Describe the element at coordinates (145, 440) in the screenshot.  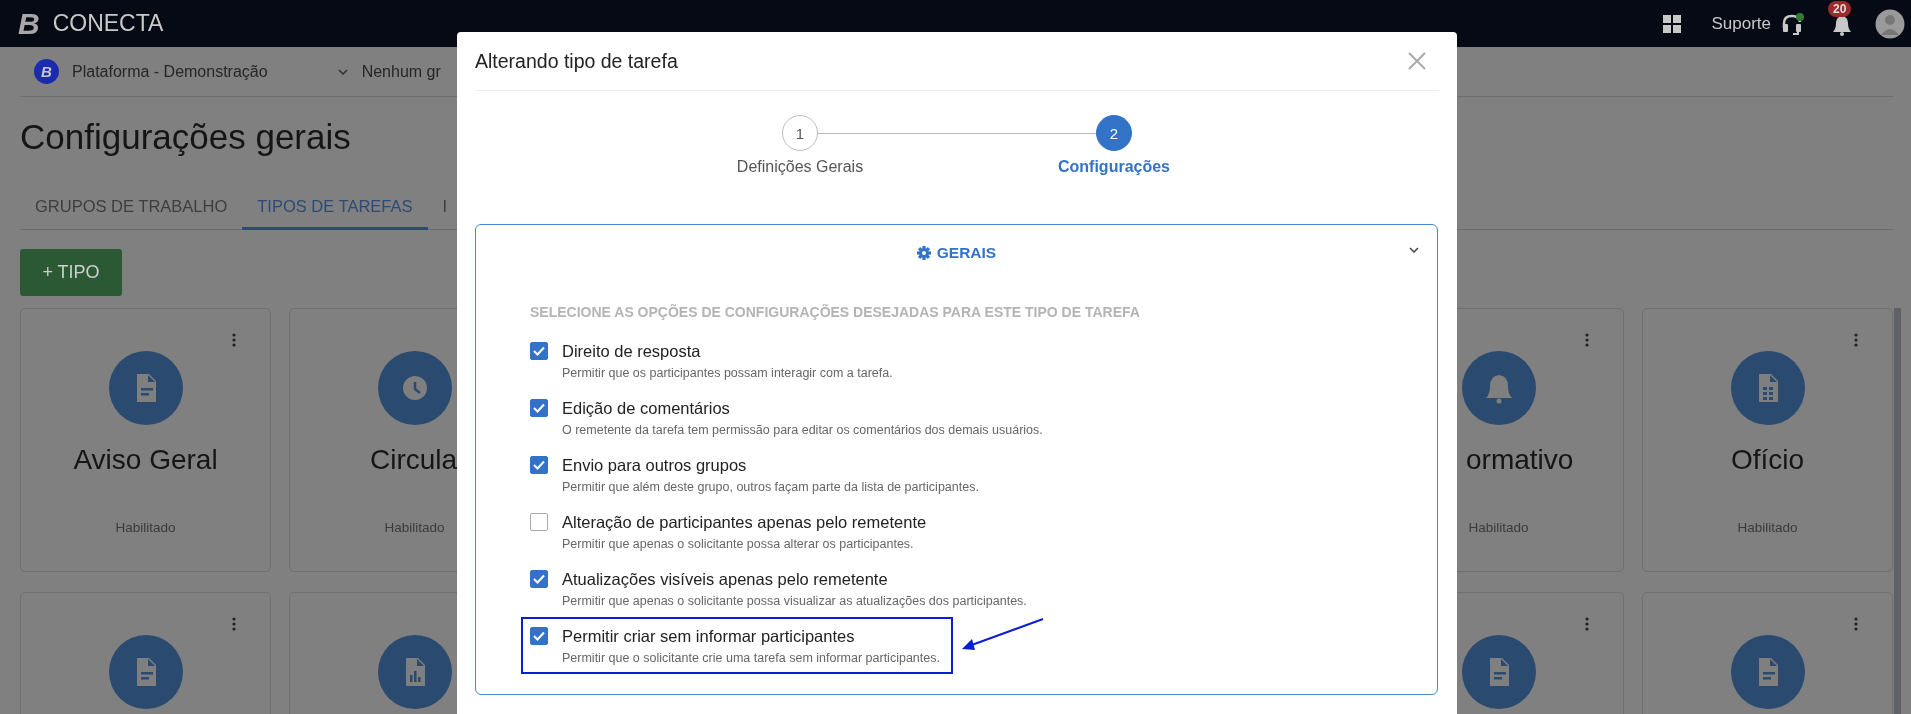
I see `task-type-card: Aviso Geral Habilitado` at that location.